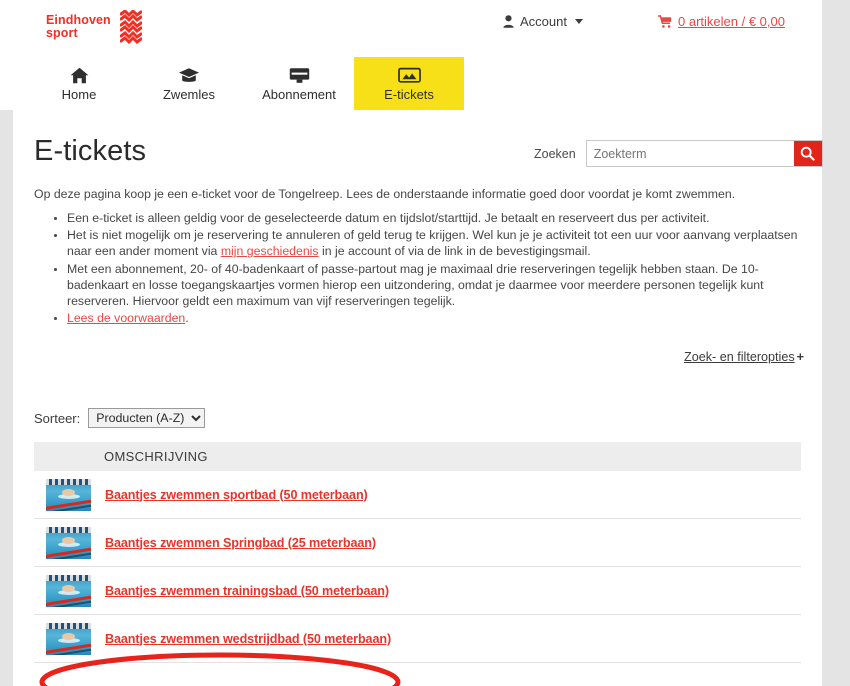 The image size is (850, 686). Describe the element at coordinates (90, 151) in the screenshot. I see `page-title: E-tickets` at that location.